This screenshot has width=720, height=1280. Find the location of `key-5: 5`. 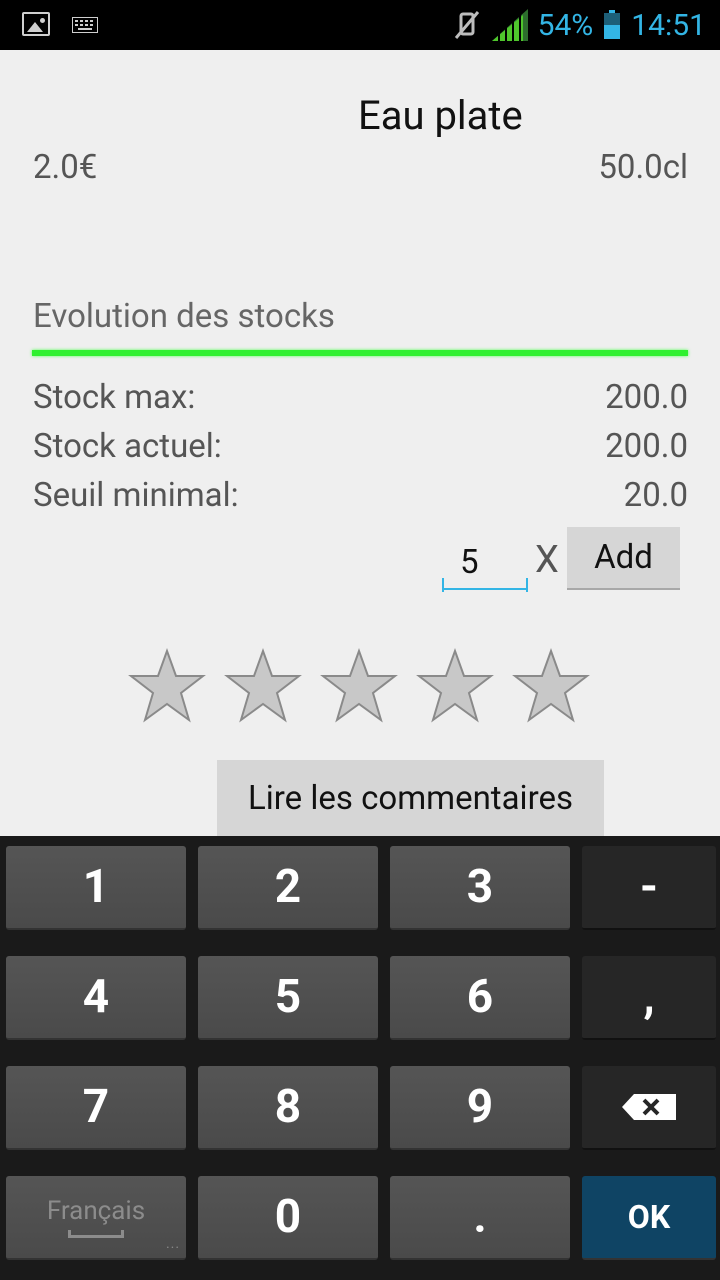

key-5: 5 is located at coordinates (288, 998).